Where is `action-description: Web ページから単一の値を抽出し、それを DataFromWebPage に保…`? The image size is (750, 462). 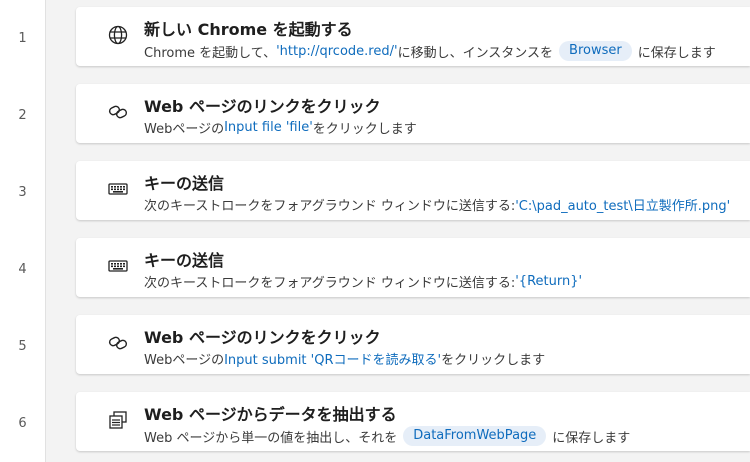 action-description: Web ページから単一の値を抽出し、それを DataFromWebPage に保… is located at coordinates (387, 436).